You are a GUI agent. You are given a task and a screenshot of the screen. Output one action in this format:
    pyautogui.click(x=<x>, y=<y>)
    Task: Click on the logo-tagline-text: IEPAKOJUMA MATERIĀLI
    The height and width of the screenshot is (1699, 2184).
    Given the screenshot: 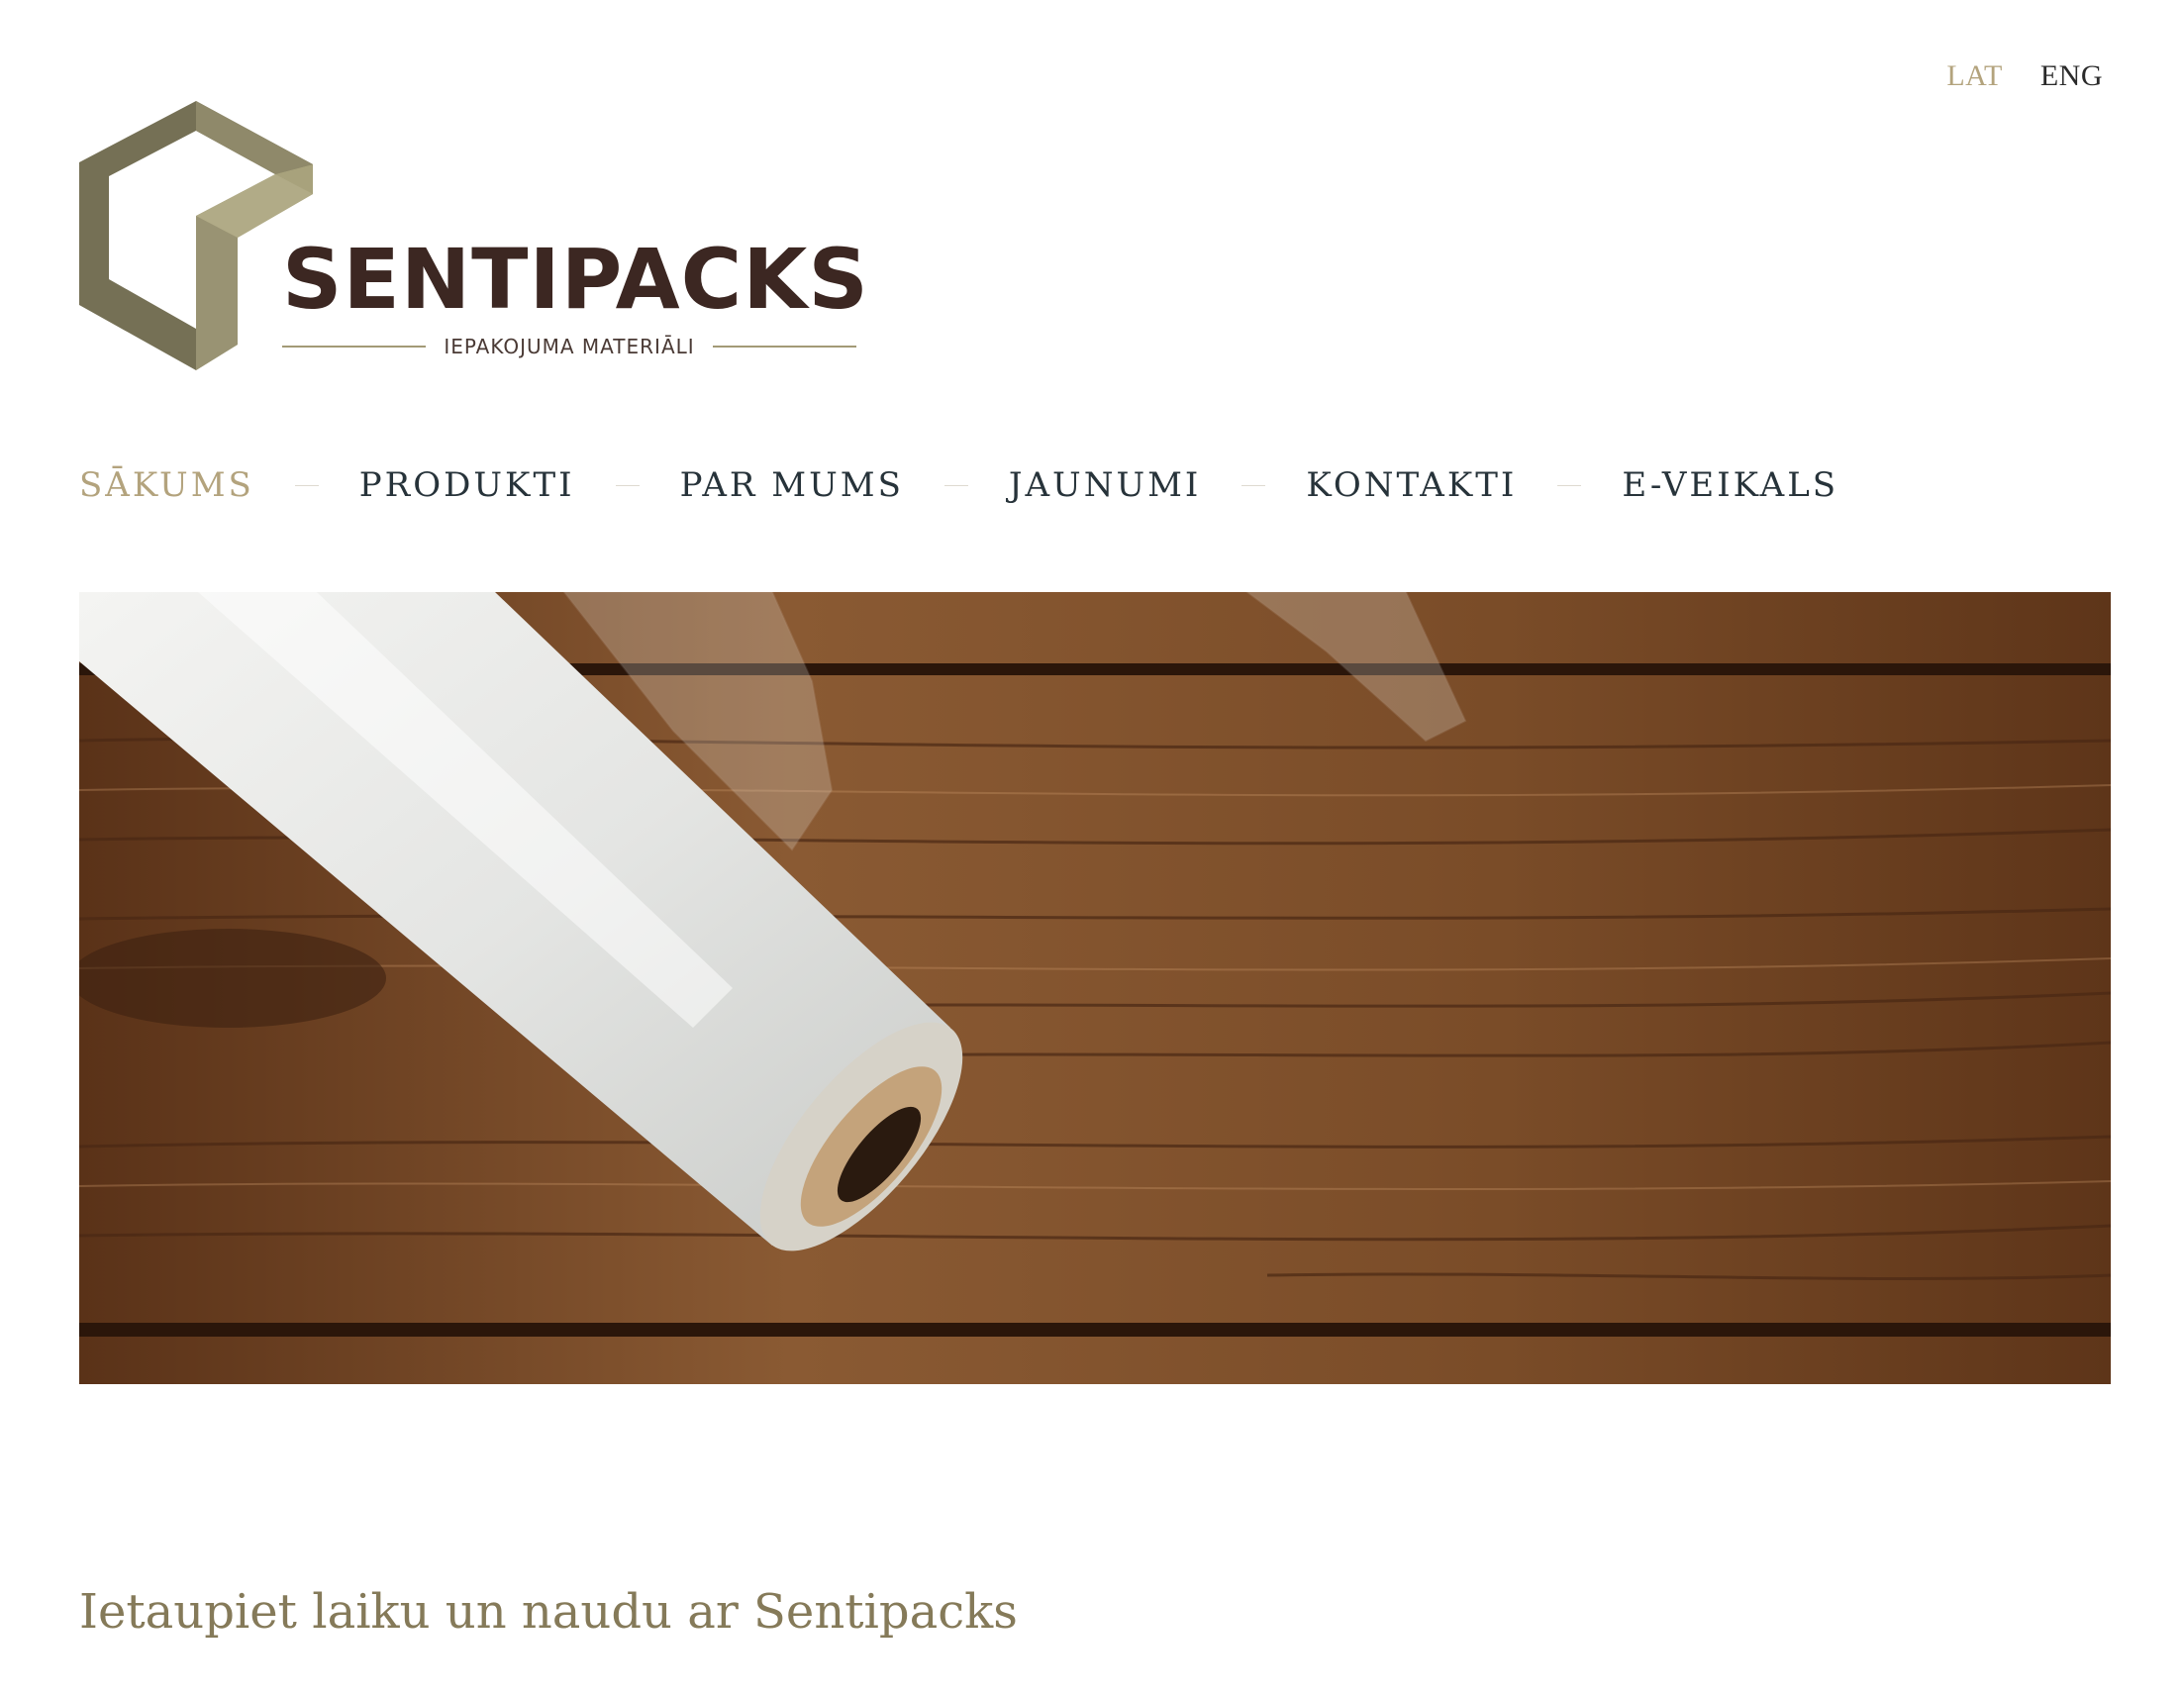 What is the action you would take?
    pyautogui.click(x=569, y=346)
    